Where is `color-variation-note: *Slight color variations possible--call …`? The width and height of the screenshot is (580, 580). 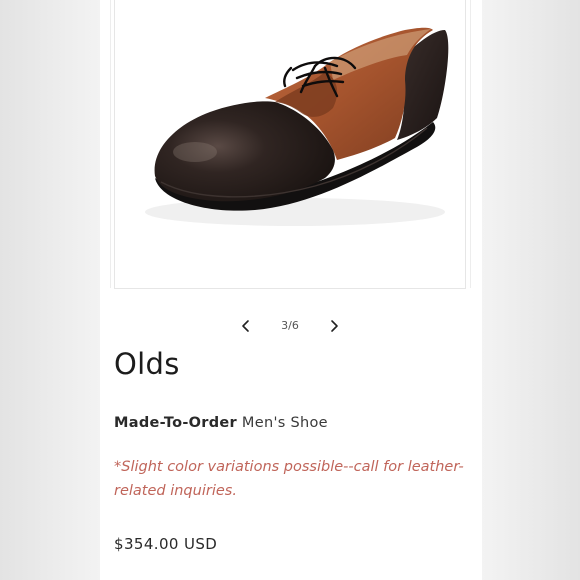 color-variation-note: *Slight color variations possible--call … is located at coordinates (289, 479).